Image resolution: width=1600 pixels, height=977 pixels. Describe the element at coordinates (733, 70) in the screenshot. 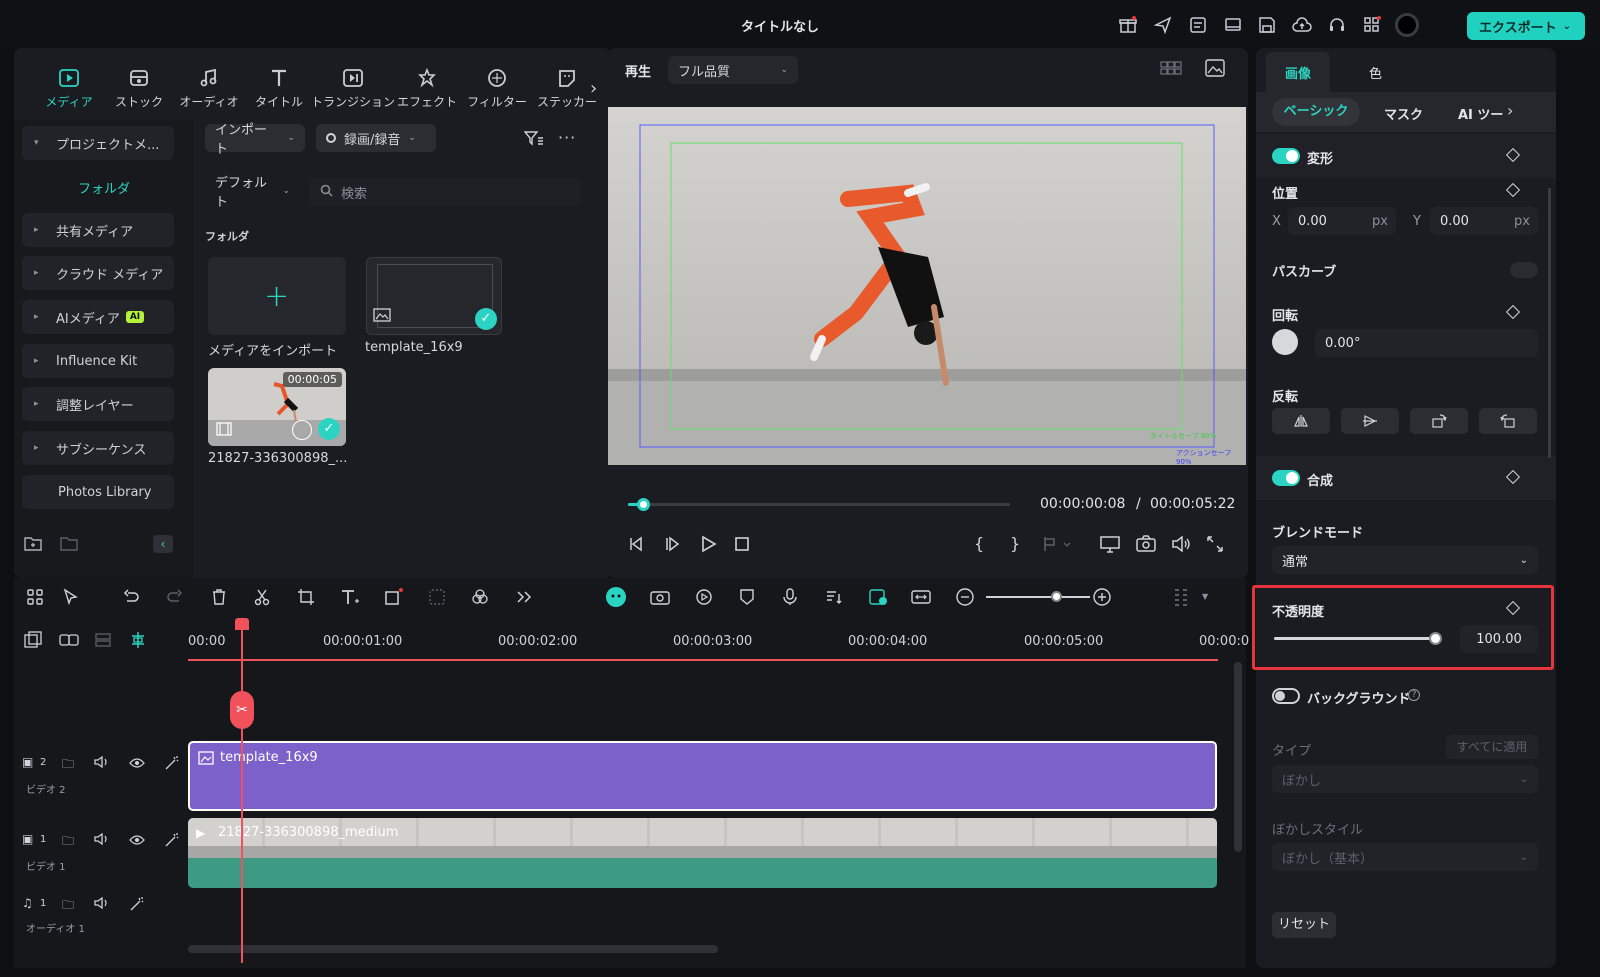

I see `quality-dropdown: フル品質 ⌄` at that location.